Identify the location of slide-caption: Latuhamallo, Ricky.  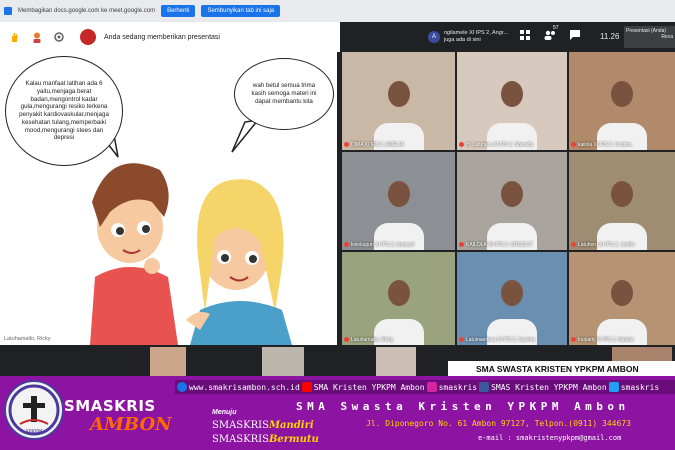
(27, 339).